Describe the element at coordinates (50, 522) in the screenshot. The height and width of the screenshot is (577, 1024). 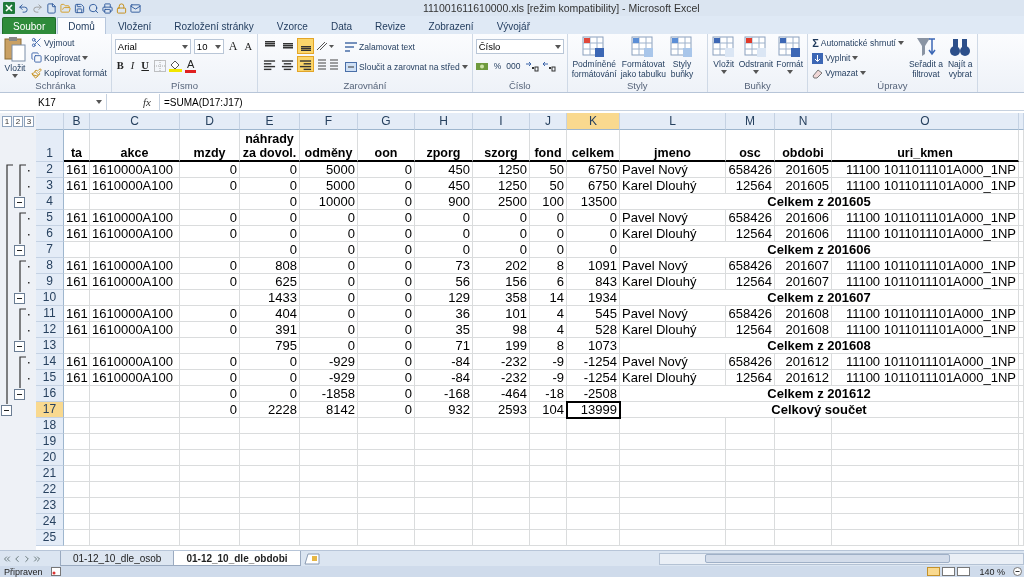
I see `row-header: 24` at that location.